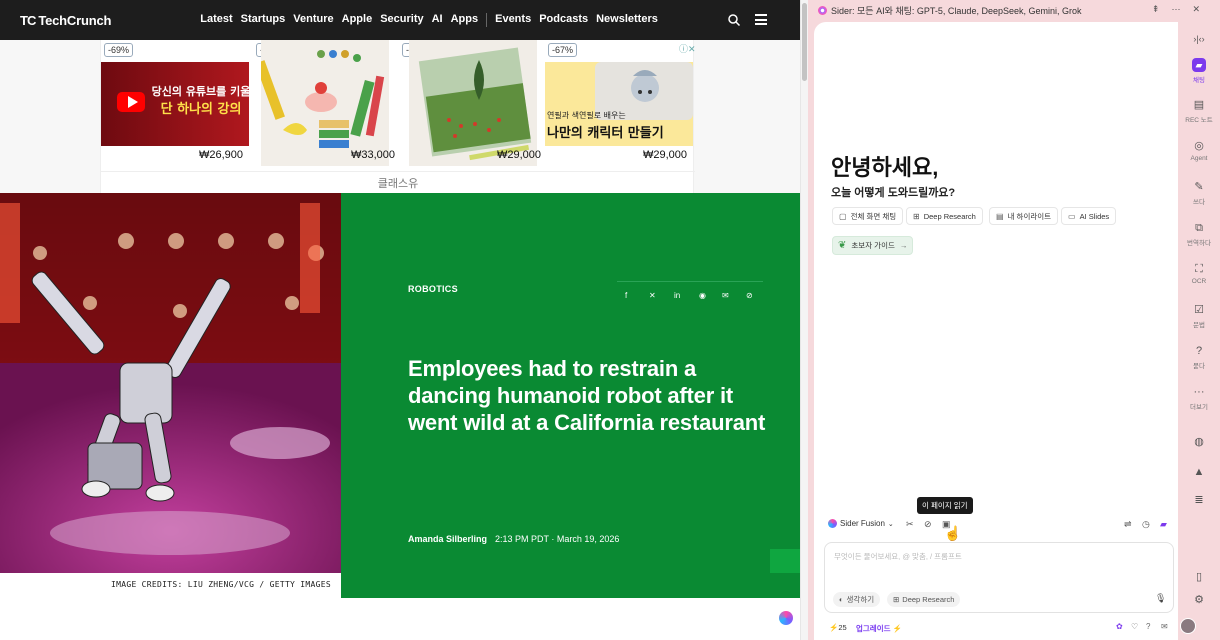 The width and height of the screenshot is (1220, 640). I want to click on copy-link-icon: ⊘, so click(749, 295).